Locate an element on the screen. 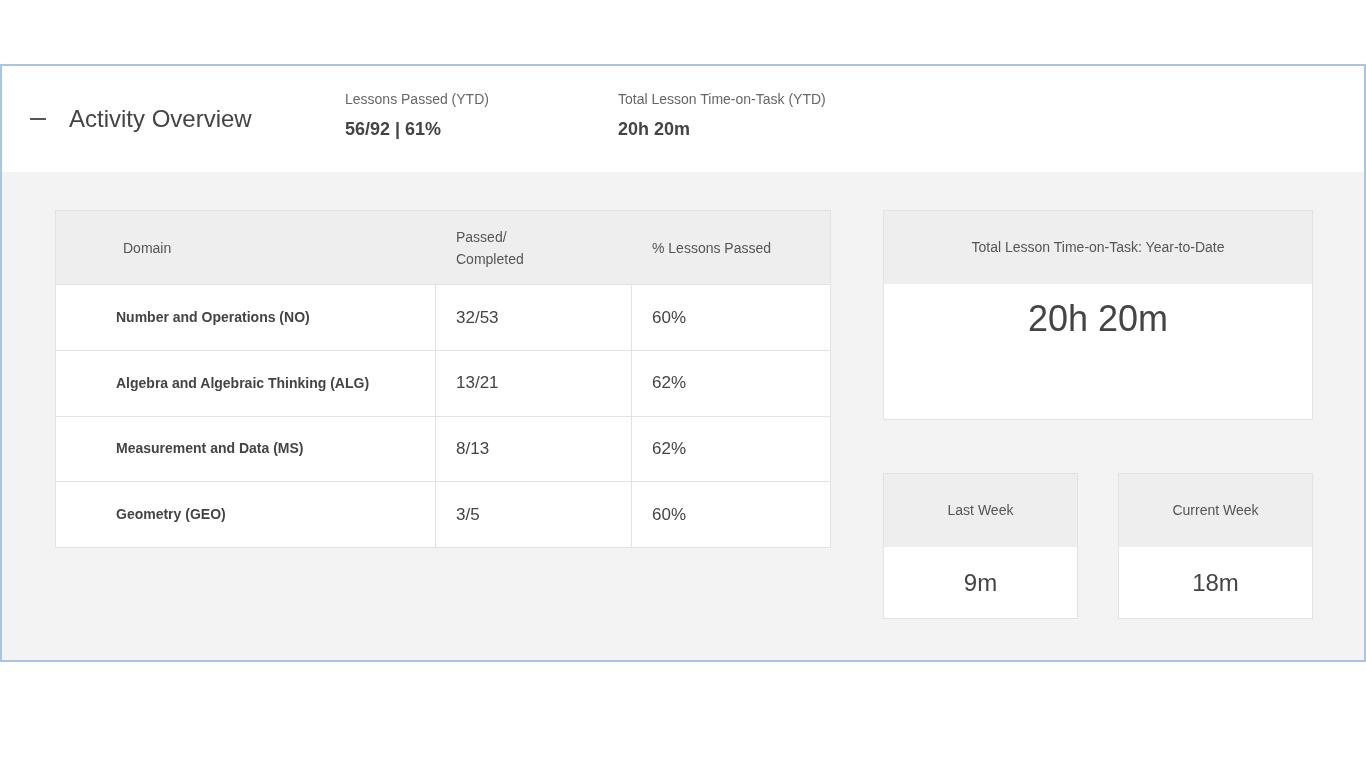 The height and width of the screenshot is (768, 1366). table-cell: 3/5 is located at coordinates (534, 514).